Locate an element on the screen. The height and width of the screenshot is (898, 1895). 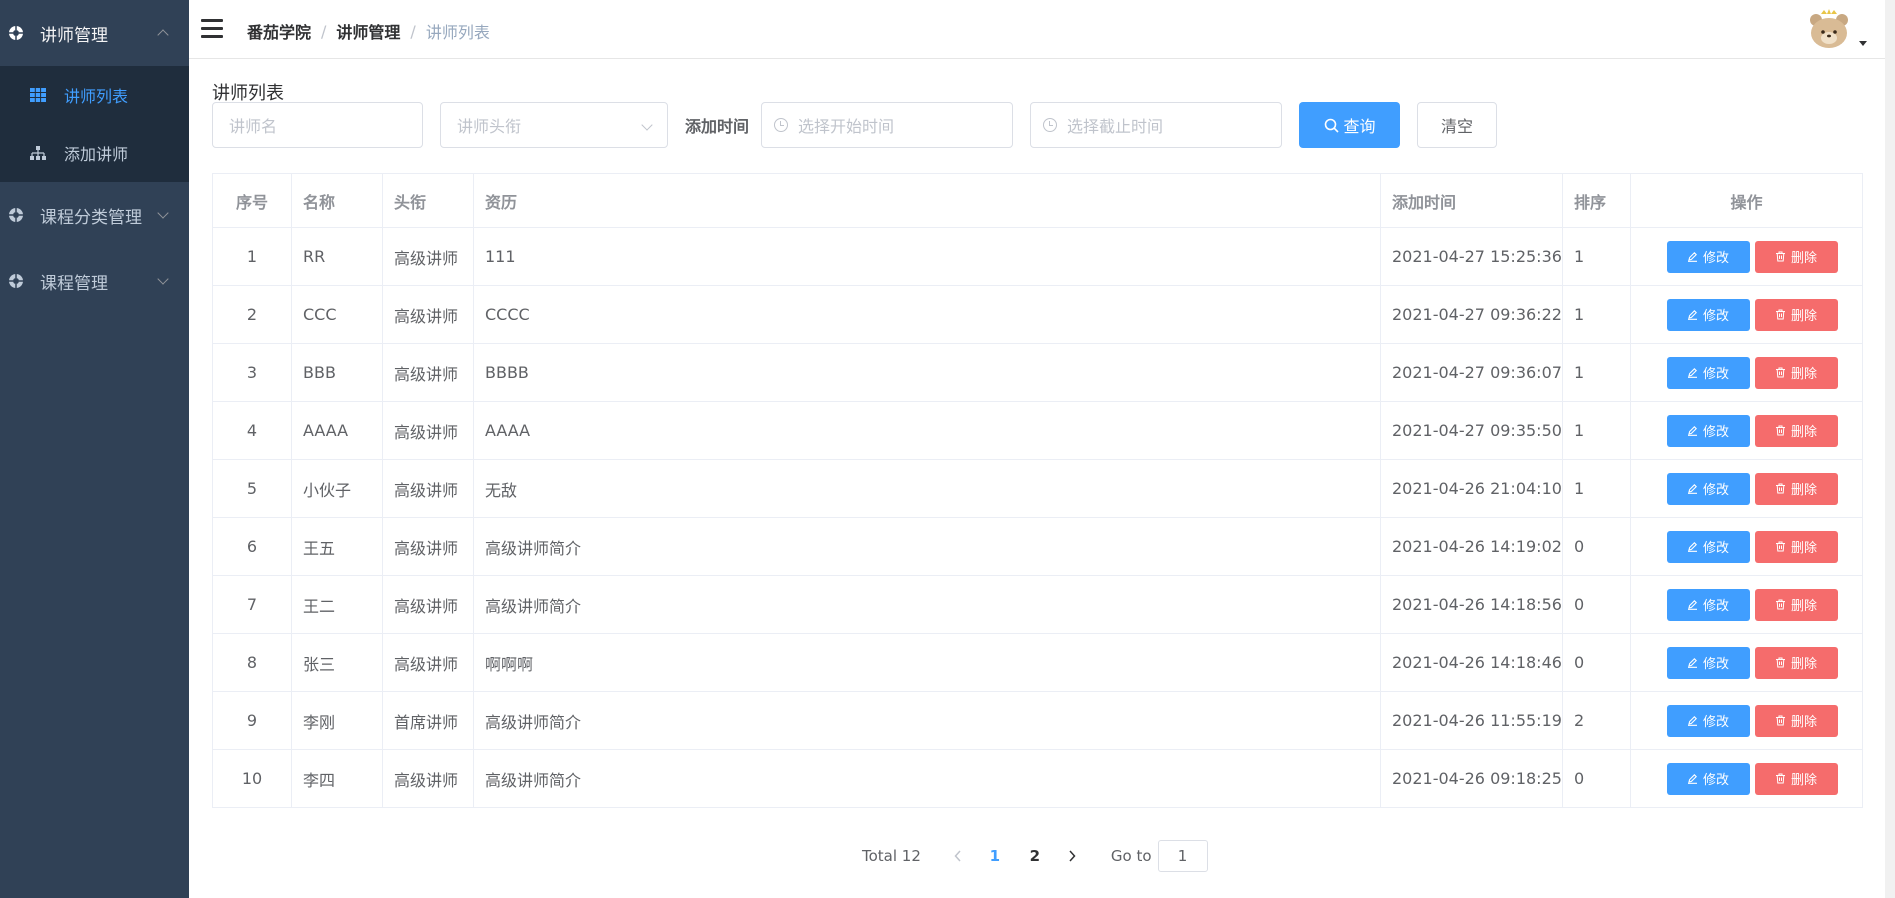
next-page-button is located at coordinates (1072, 856).